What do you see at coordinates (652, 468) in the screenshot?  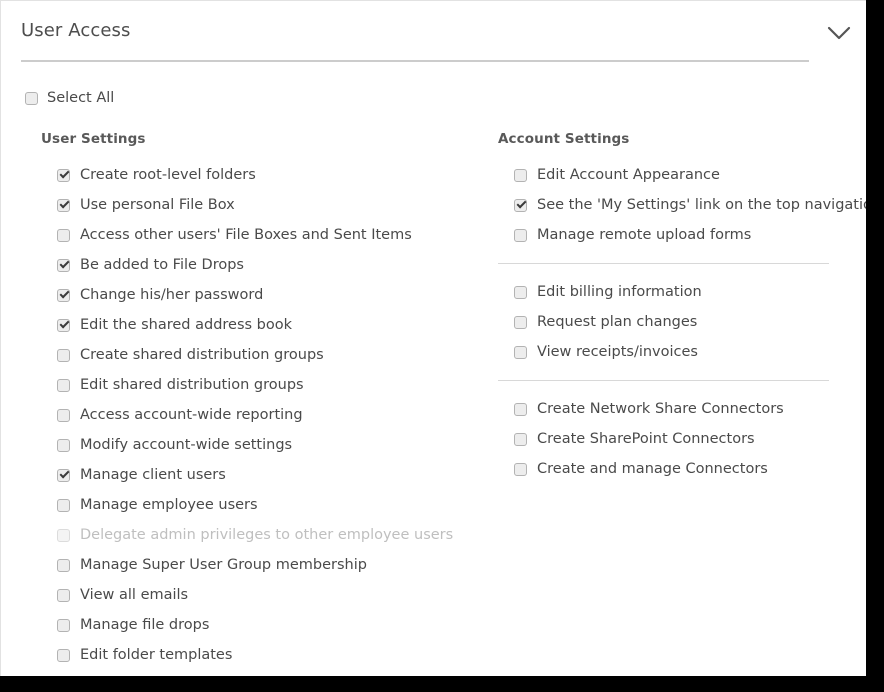 I see `permission-label: Create and manage Connectors` at bounding box center [652, 468].